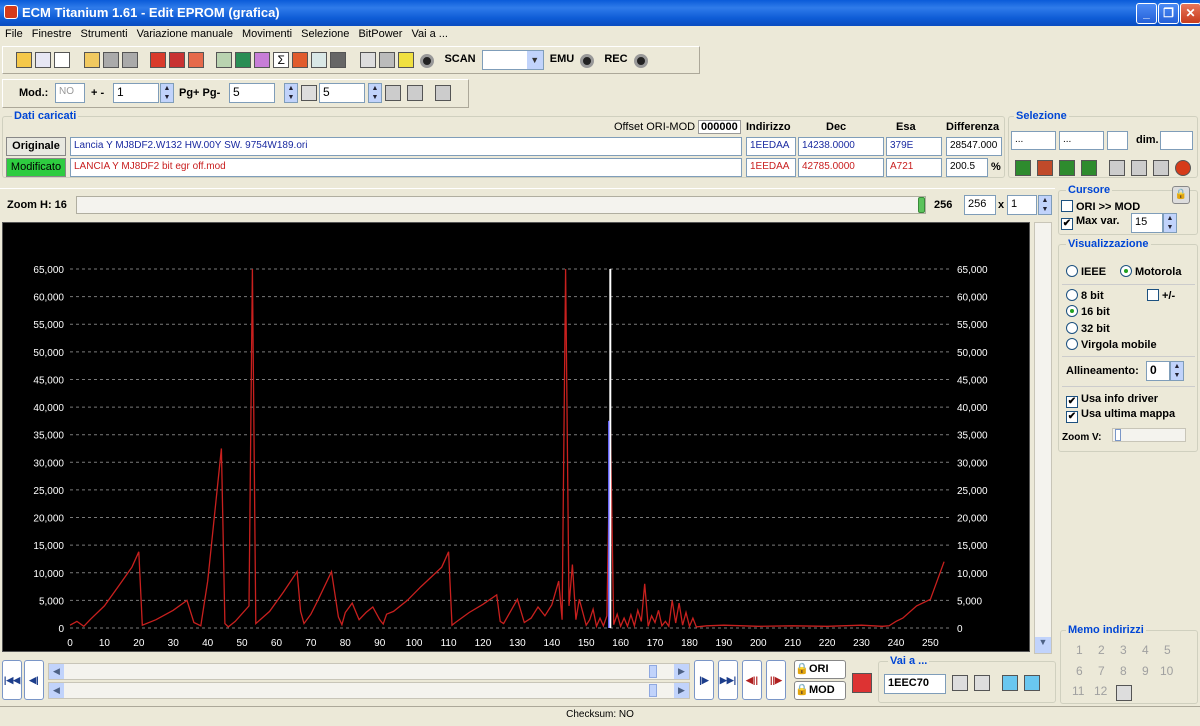 Image resolution: width=1200 pixels, height=726 pixels. I want to click on sel-reset-icon, so click(1183, 168).